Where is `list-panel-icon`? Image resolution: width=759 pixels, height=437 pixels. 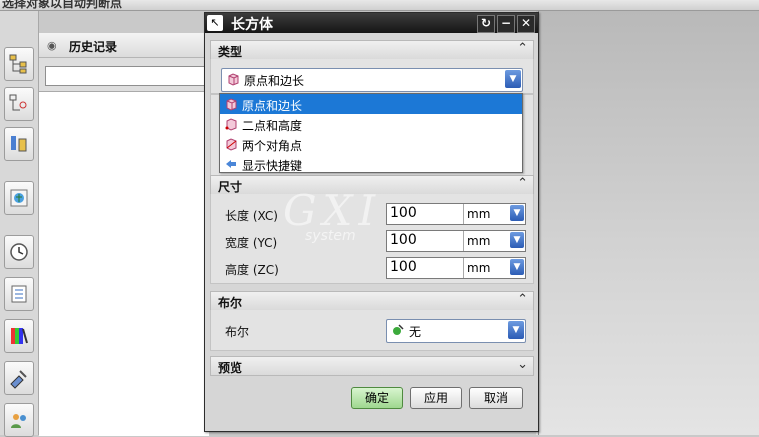 list-panel-icon is located at coordinates (19, 294).